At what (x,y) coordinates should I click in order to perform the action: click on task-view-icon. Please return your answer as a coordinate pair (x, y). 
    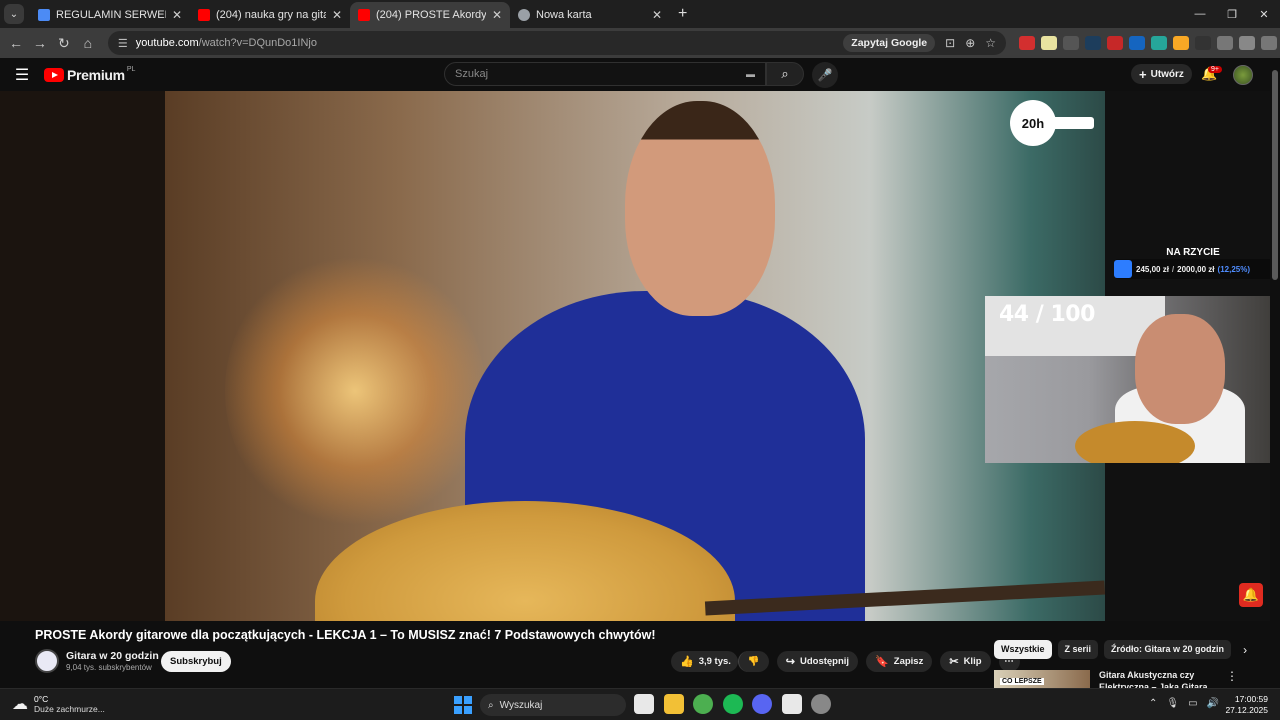
    Looking at the image, I should click on (644, 704).